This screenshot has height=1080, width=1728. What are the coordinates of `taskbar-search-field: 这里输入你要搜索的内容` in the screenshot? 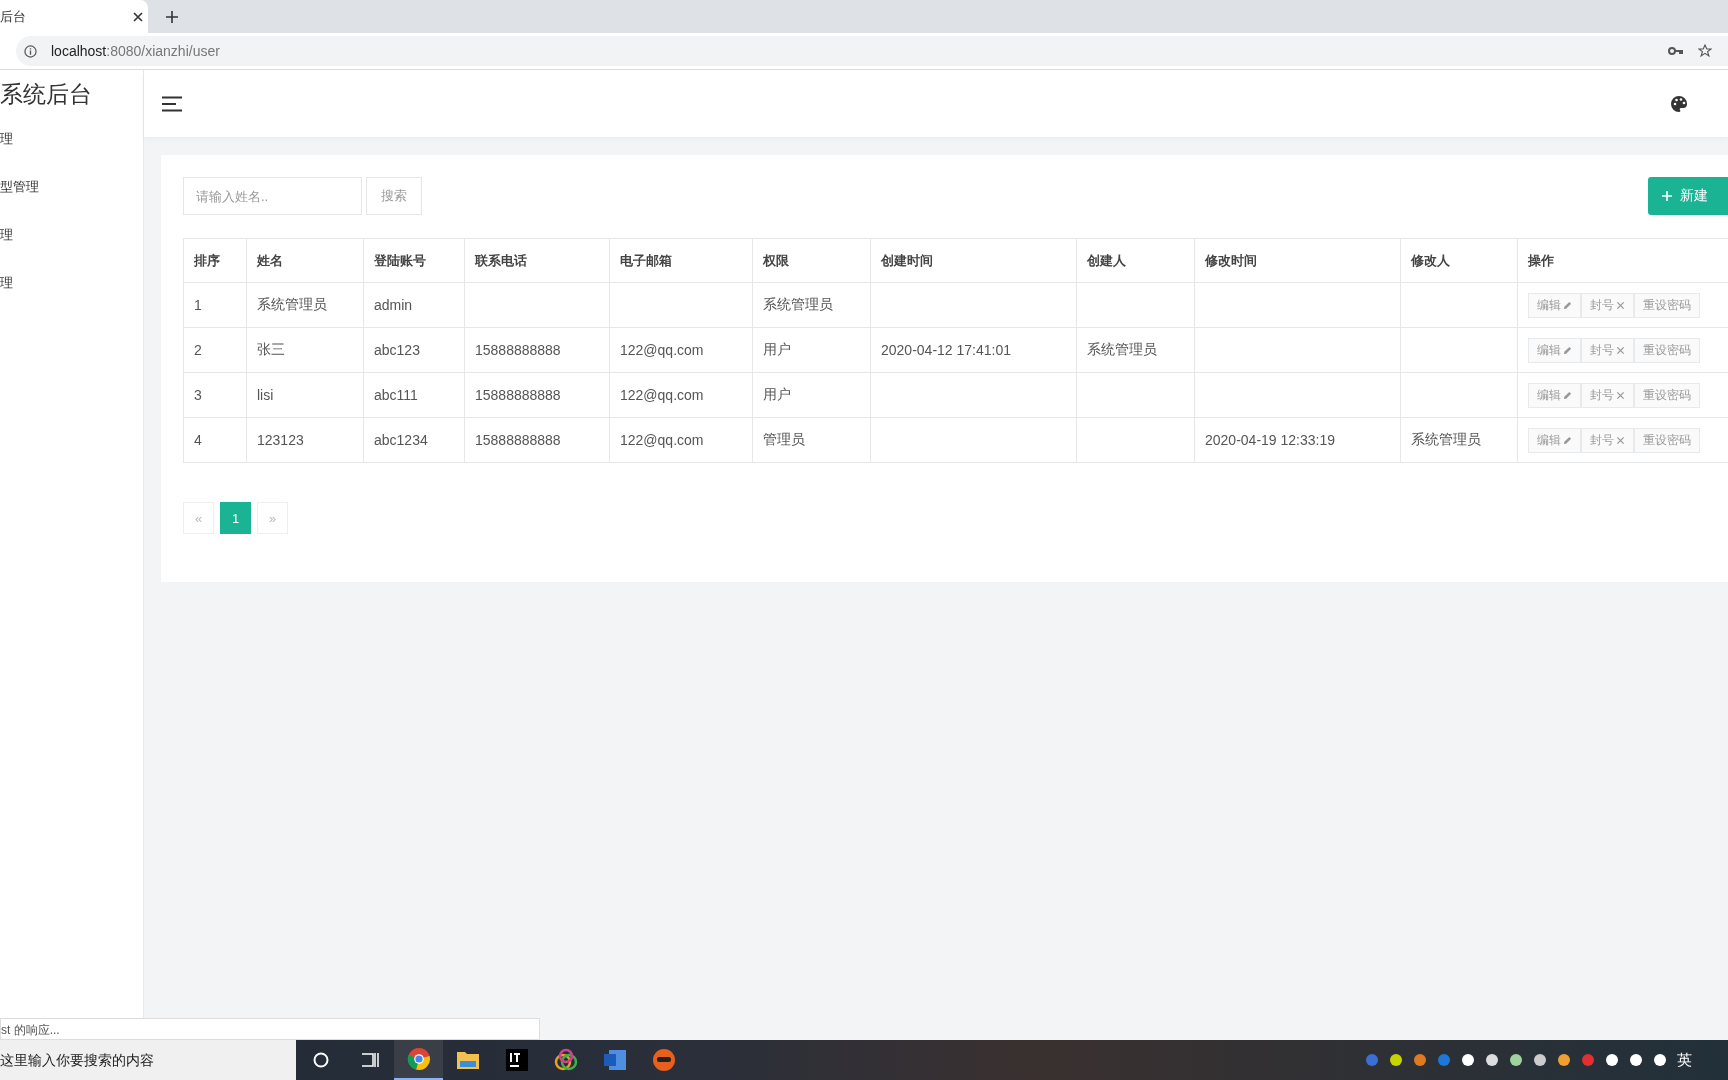 It's located at (148, 1060).